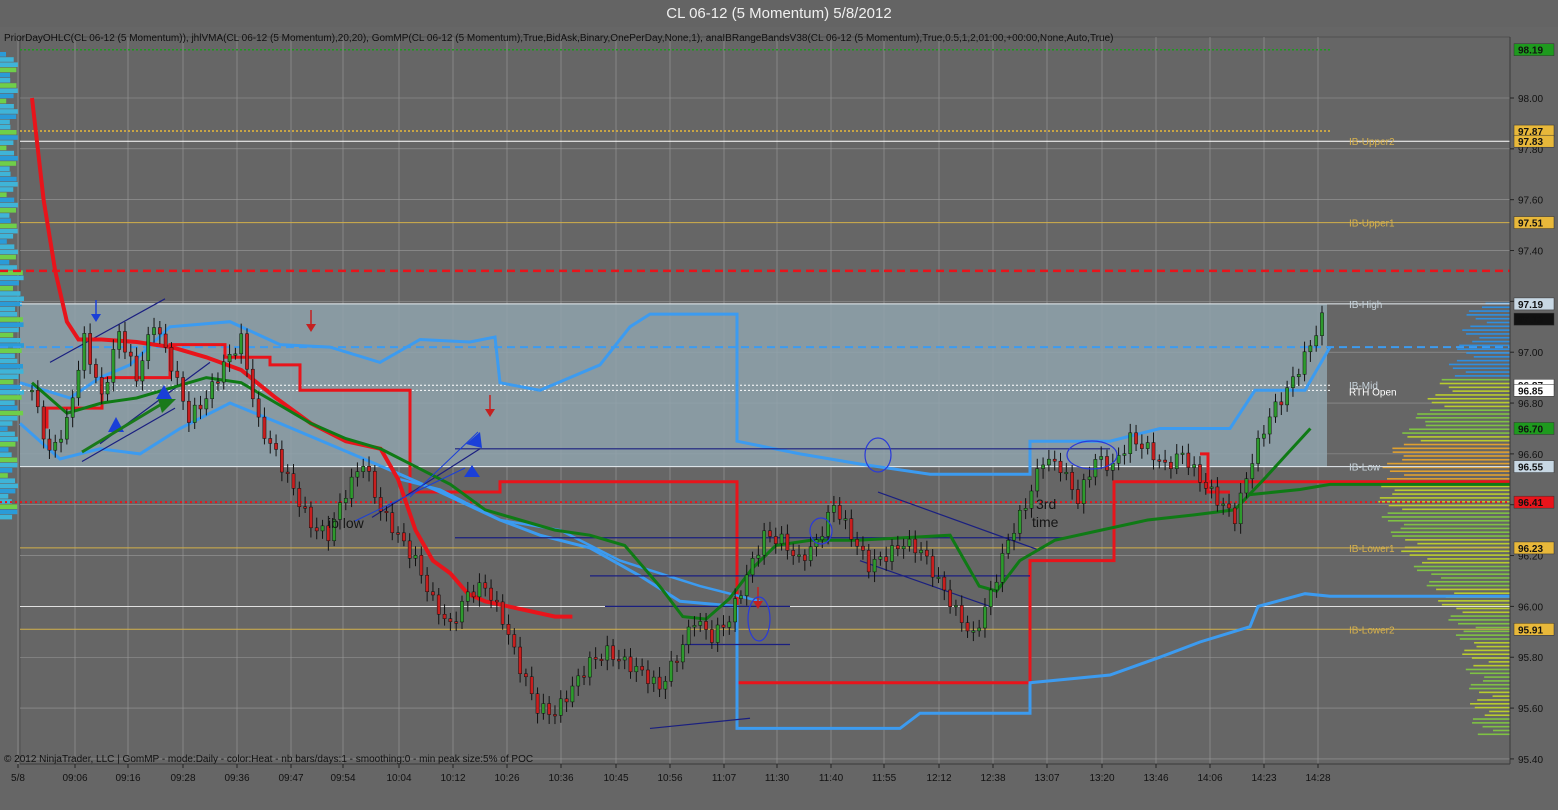 Image resolution: width=1558 pixels, height=810 pixels. What do you see at coordinates (992, 778) in the screenshot?
I see `x-tick-label: 12:38` at bounding box center [992, 778].